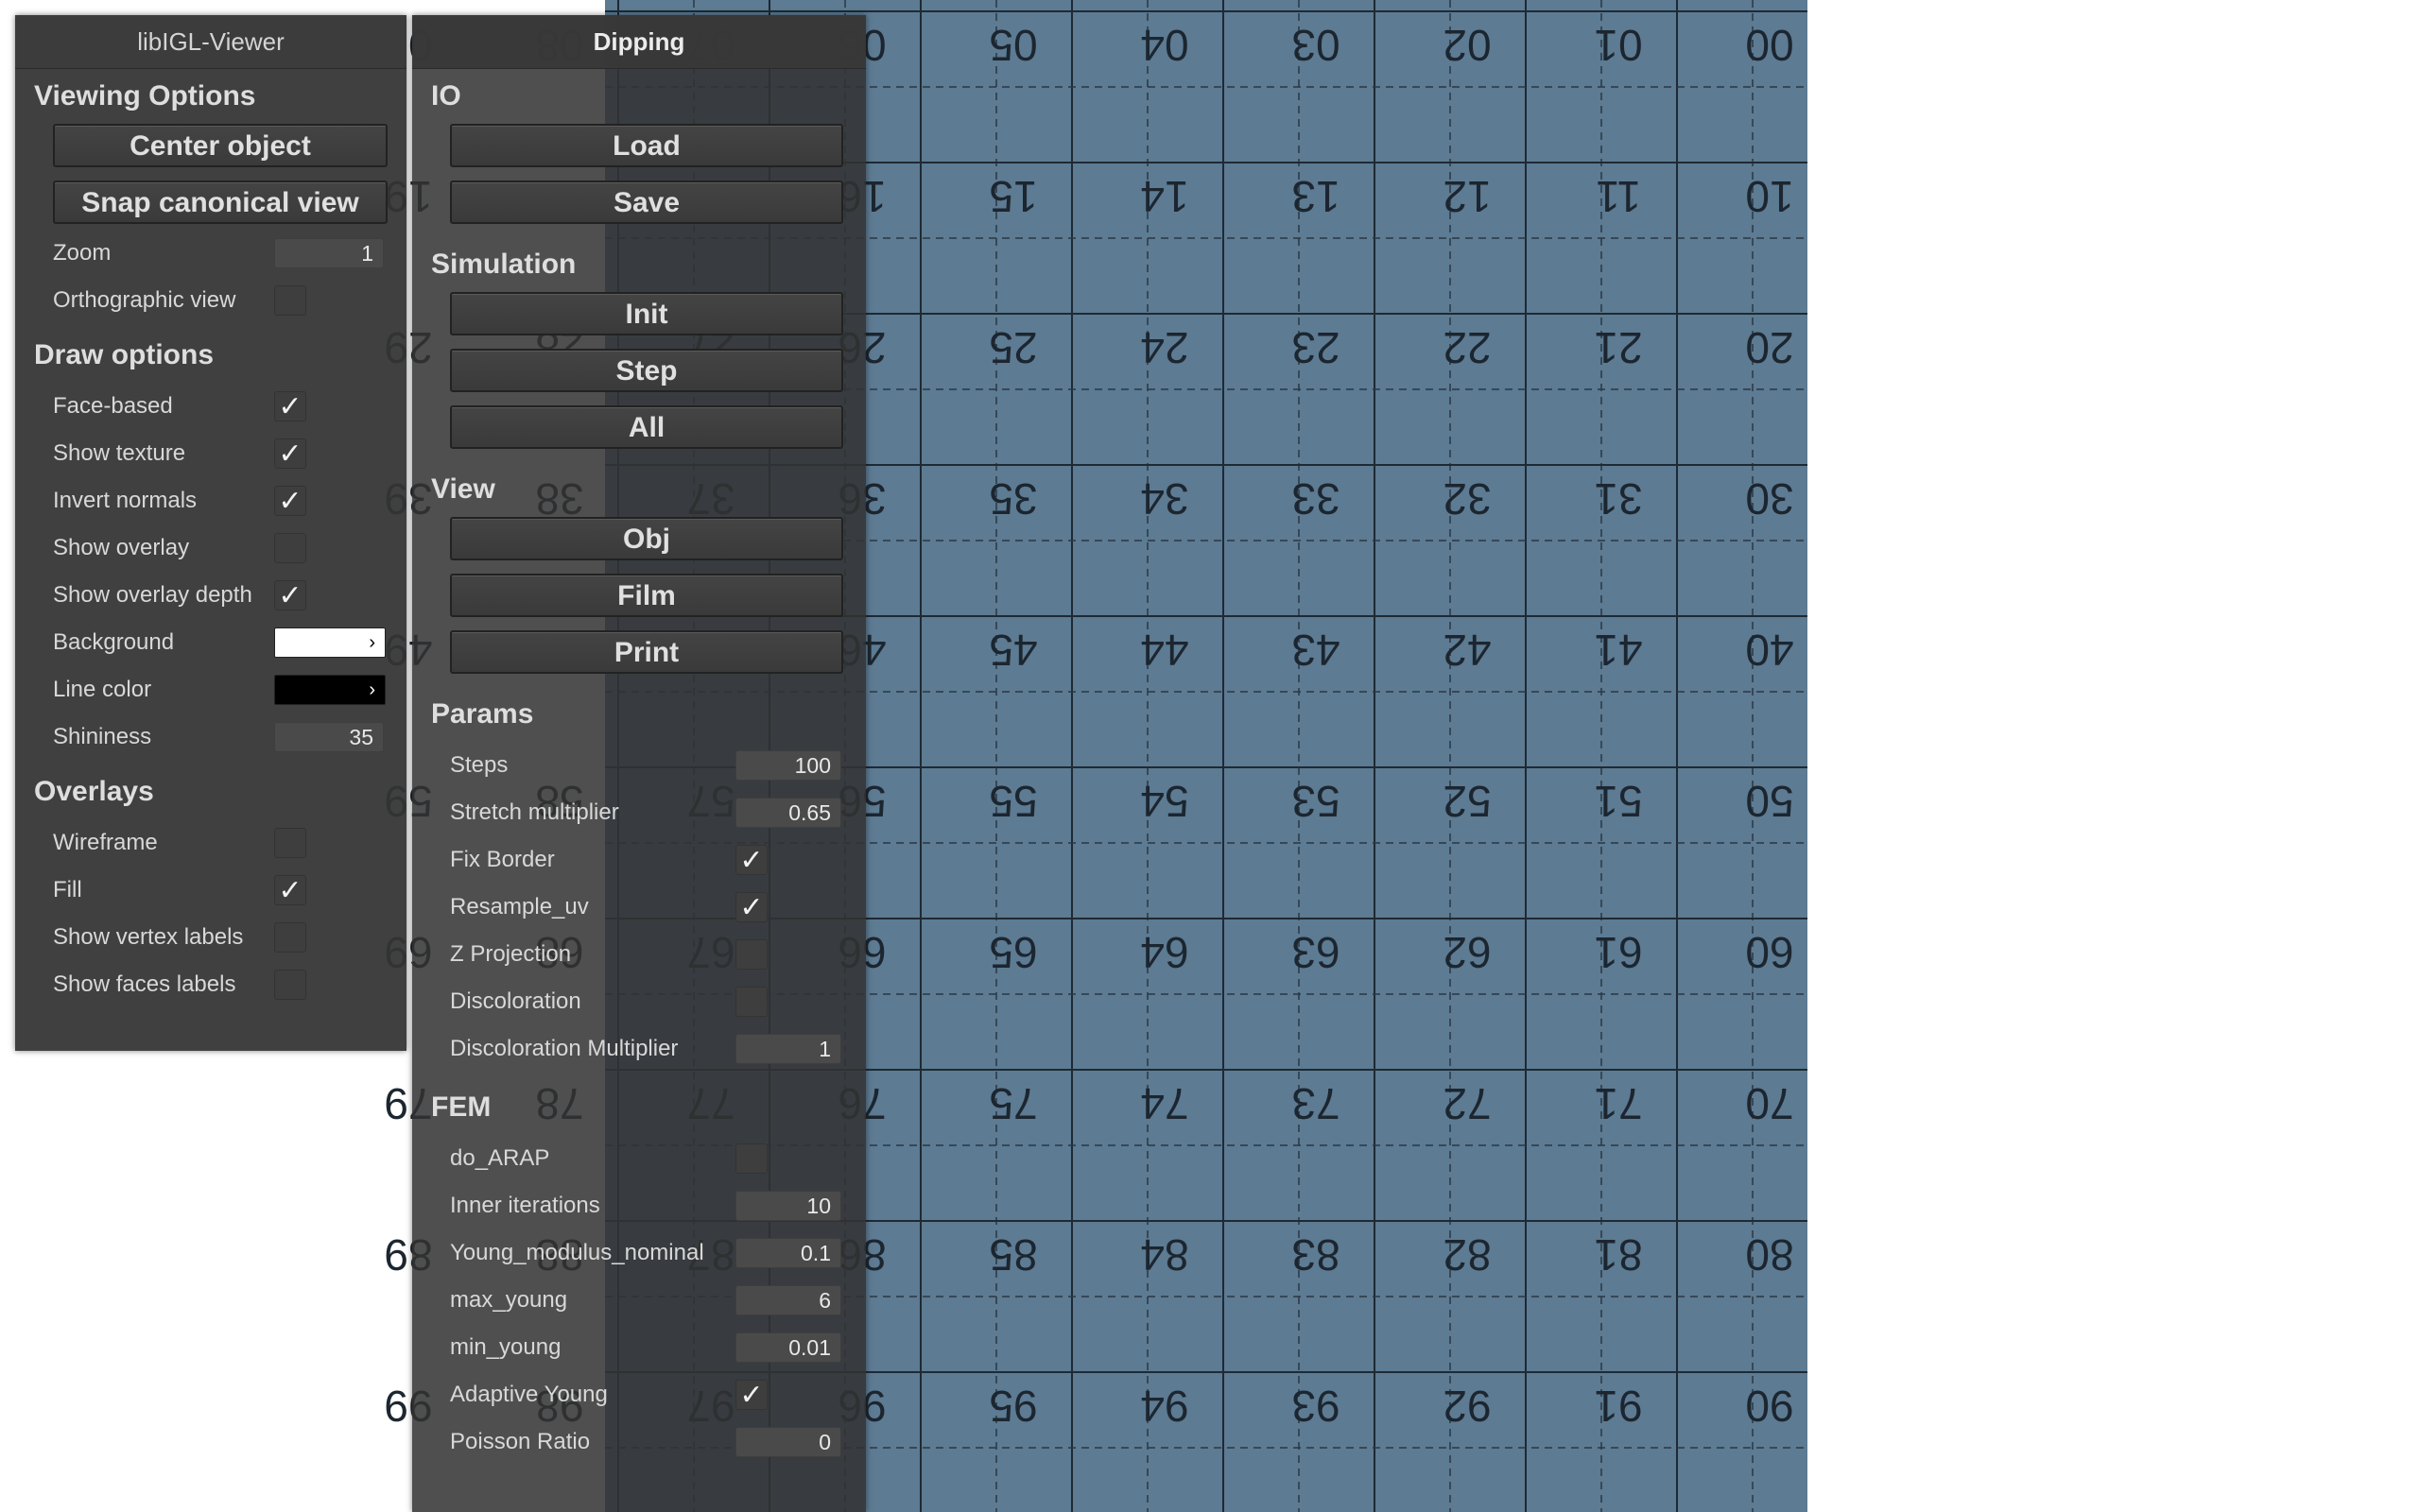 The width and height of the screenshot is (2420, 1512). Describe the element at coordinates (639, 96) in the screenshot. I see `section-io: IO` at that location.